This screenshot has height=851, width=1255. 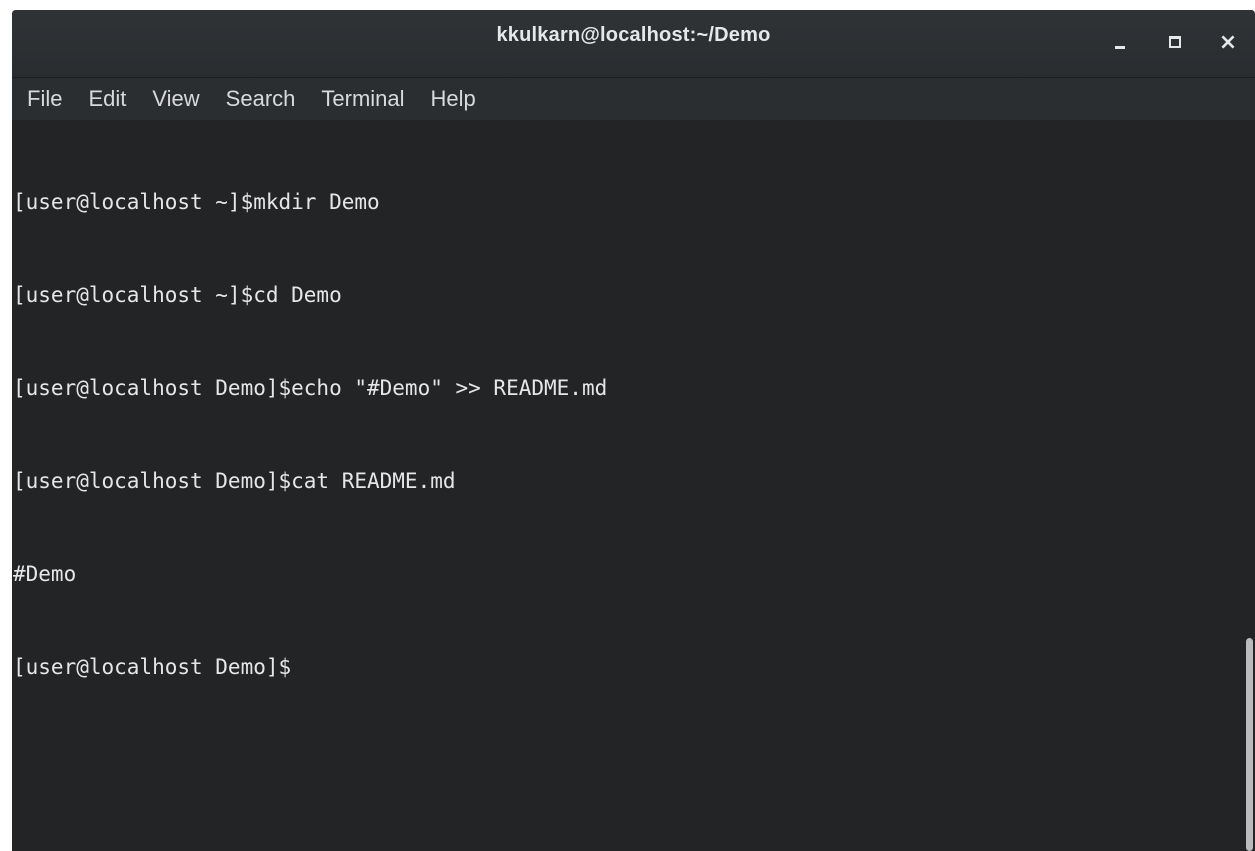 What do you see at coordinates (362, 99) in the screenshot?
I see `menu-terminal: Terminal` at bounding box center [362, 99].